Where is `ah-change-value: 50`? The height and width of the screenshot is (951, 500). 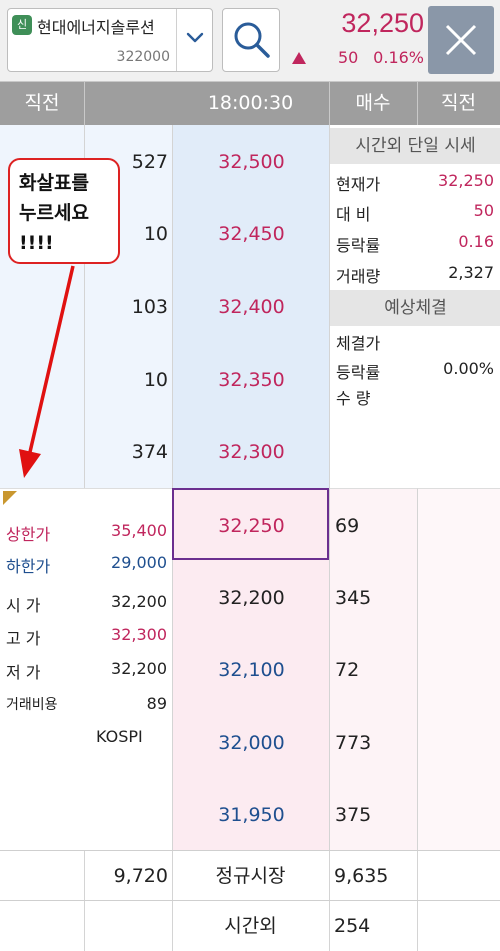 ah-change-value: 50 is located at coordinates (483, 210).